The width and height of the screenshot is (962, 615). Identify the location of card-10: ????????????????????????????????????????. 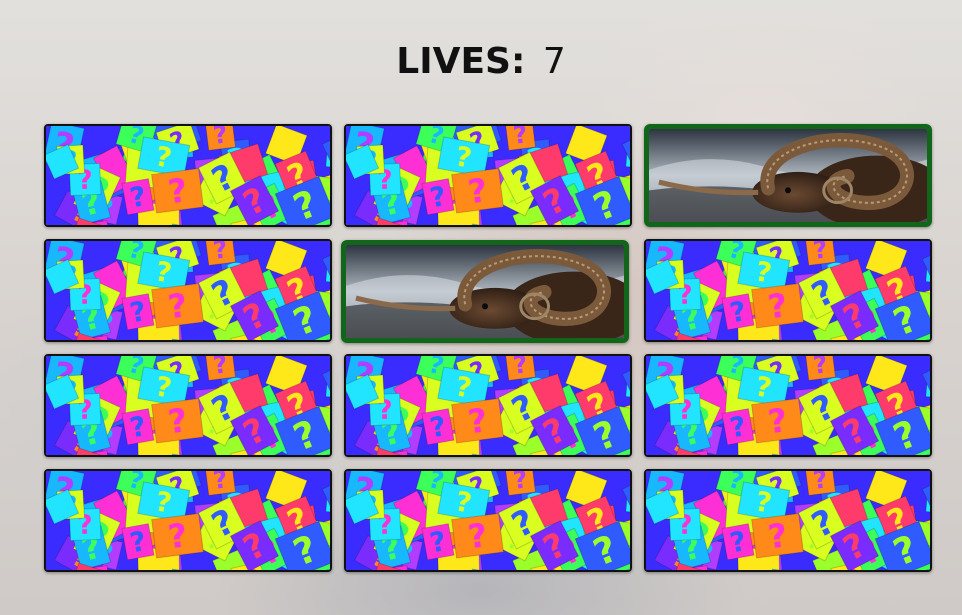
(188, 520).